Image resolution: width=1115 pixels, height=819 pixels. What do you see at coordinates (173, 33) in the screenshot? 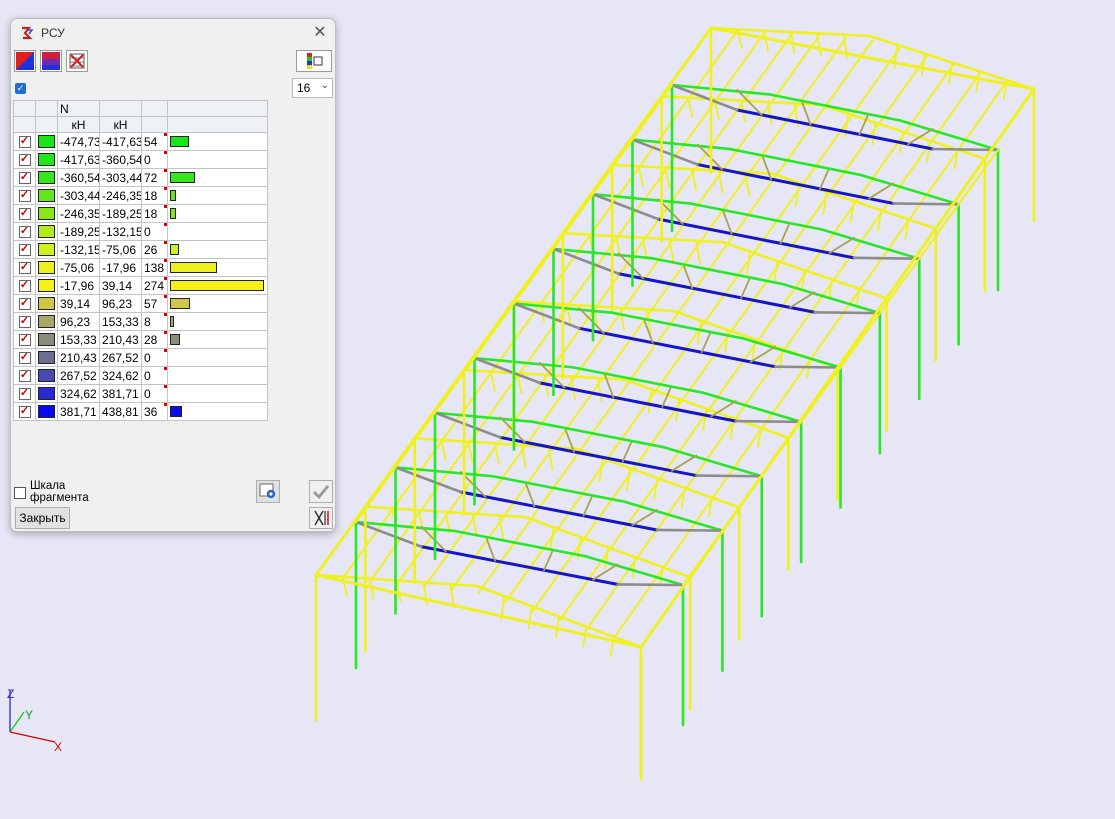
I see `title-bar: РСУ ✕` at bounding box center [173, 33].